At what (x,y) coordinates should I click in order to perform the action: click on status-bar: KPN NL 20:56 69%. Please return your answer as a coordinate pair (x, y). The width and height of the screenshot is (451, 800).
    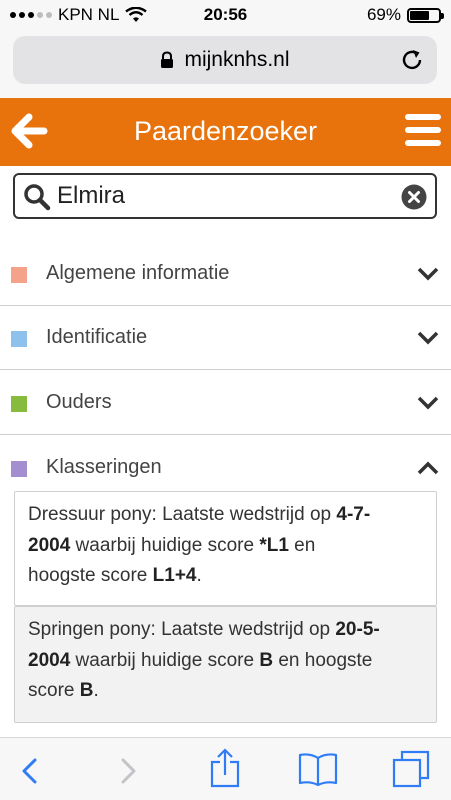
    Looking at the image, I should click on (225, 15).